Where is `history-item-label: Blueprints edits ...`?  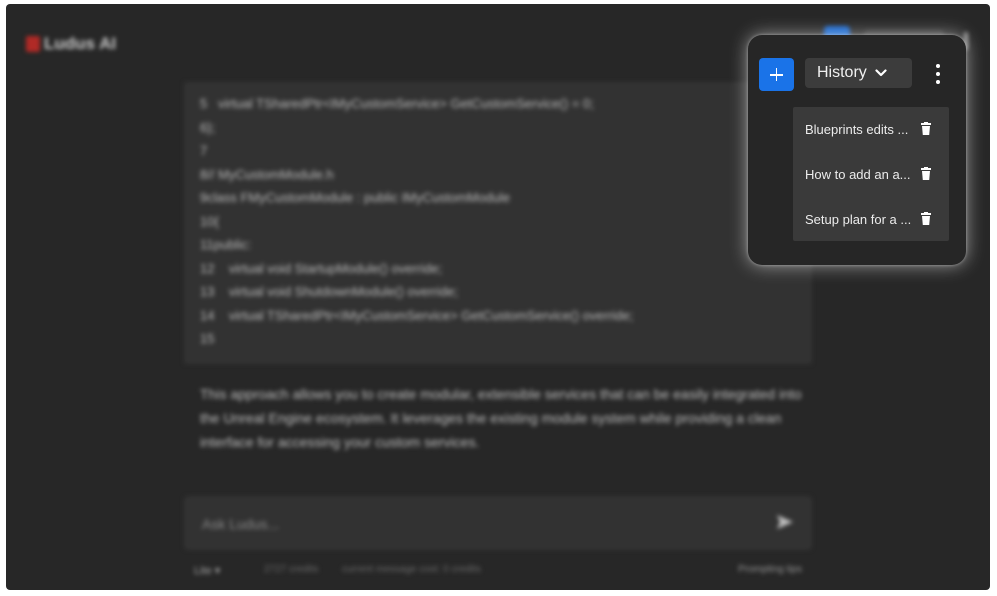 history-item-label: Blueprints edits ... is located at coordinates (857, 129).